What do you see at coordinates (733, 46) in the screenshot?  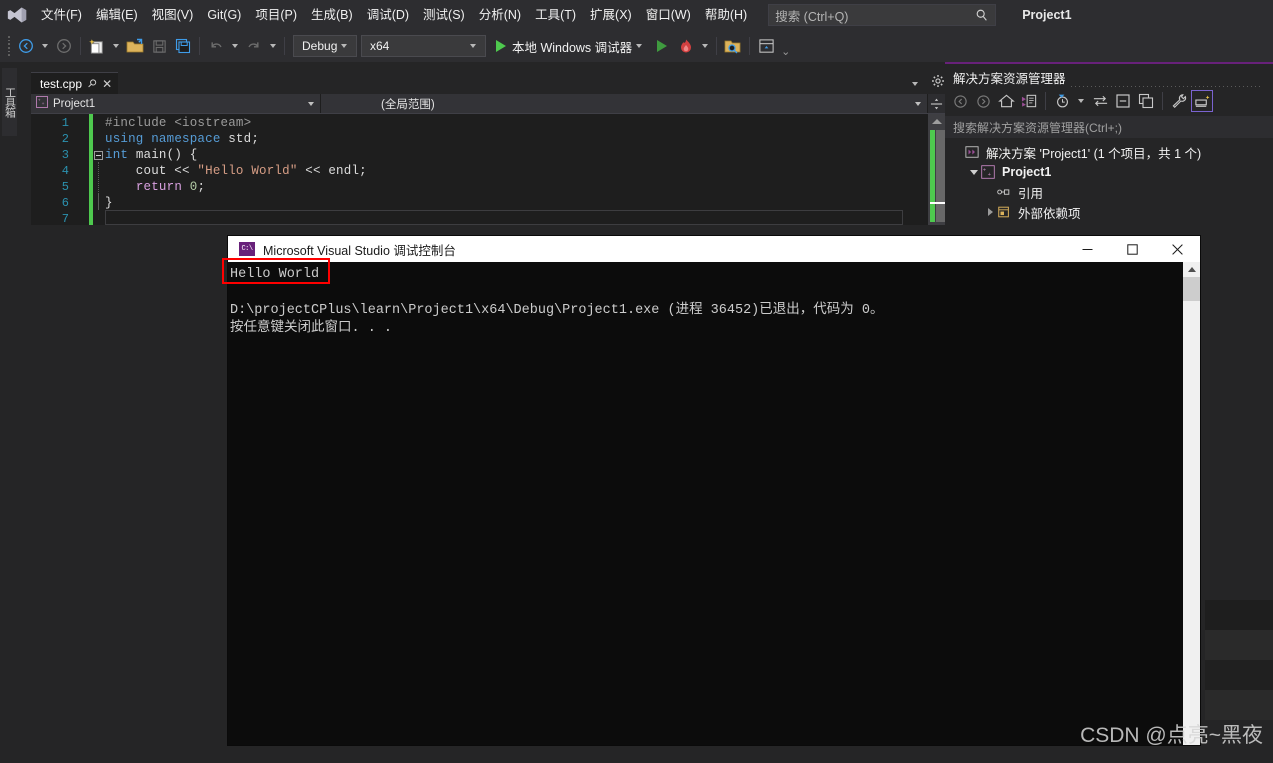 I see `find-in-files-icon` at bounding box center [733, 46].